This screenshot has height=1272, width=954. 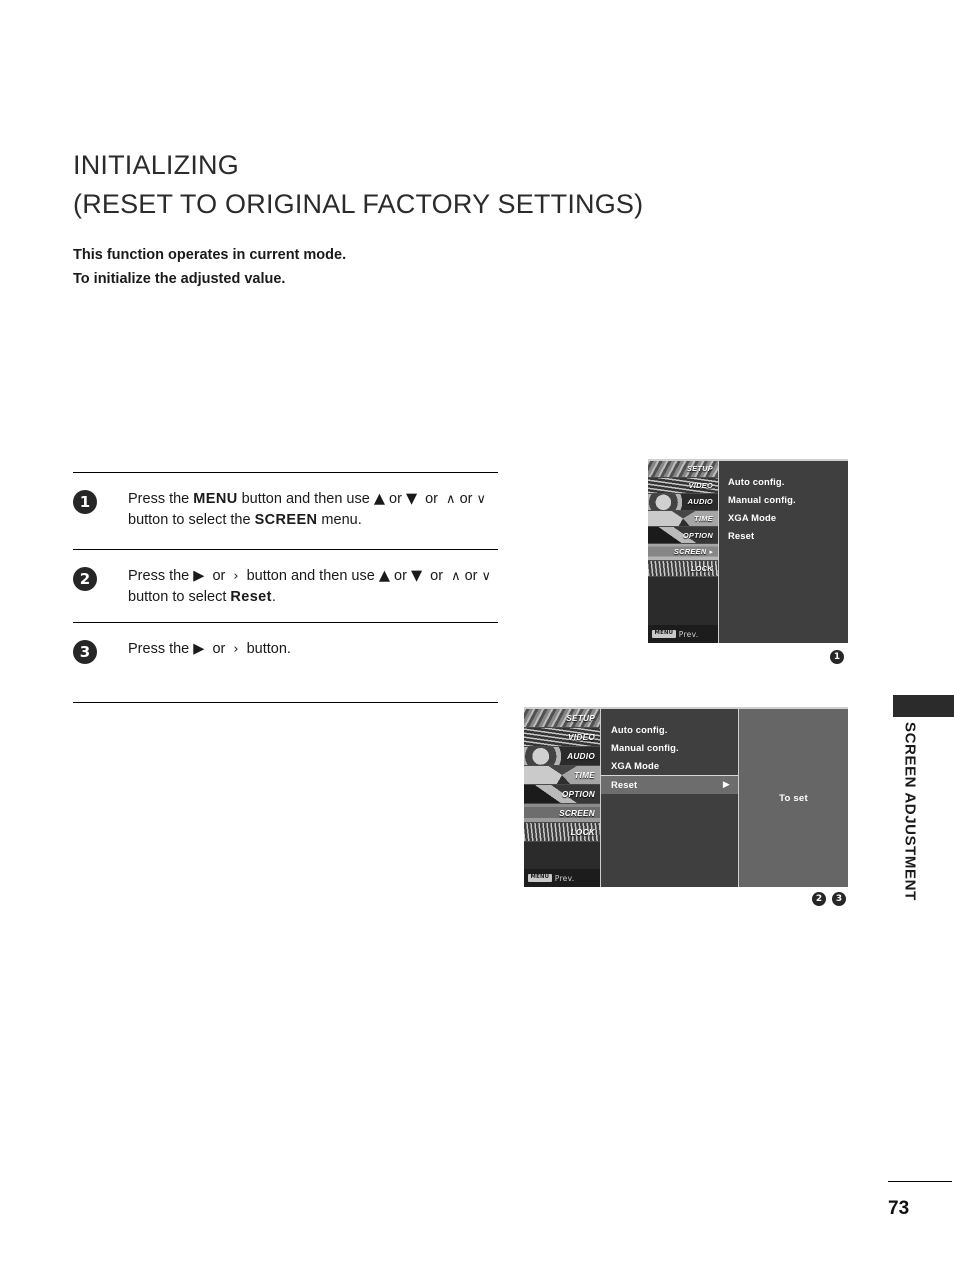 I want to click on side-tab-text: SCREEN ADJUSTMENT, so click(x=910, y=811).